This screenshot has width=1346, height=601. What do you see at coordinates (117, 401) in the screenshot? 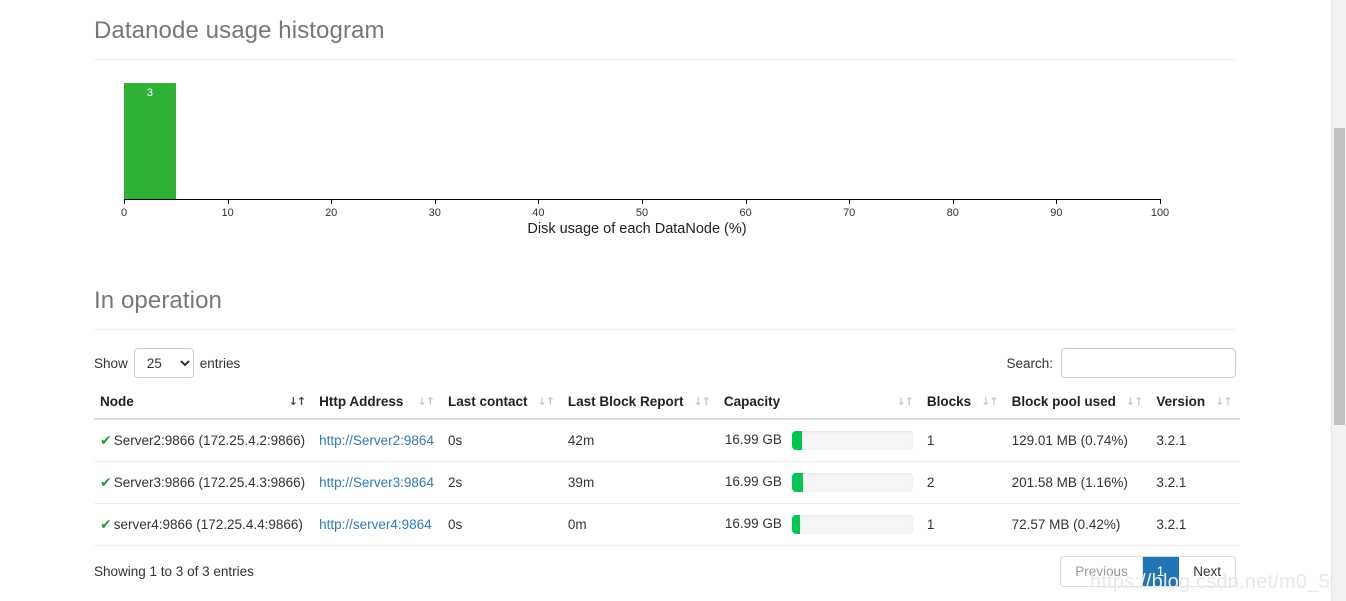
I see `column-header-label: Node` at bounding box center [117, 401].